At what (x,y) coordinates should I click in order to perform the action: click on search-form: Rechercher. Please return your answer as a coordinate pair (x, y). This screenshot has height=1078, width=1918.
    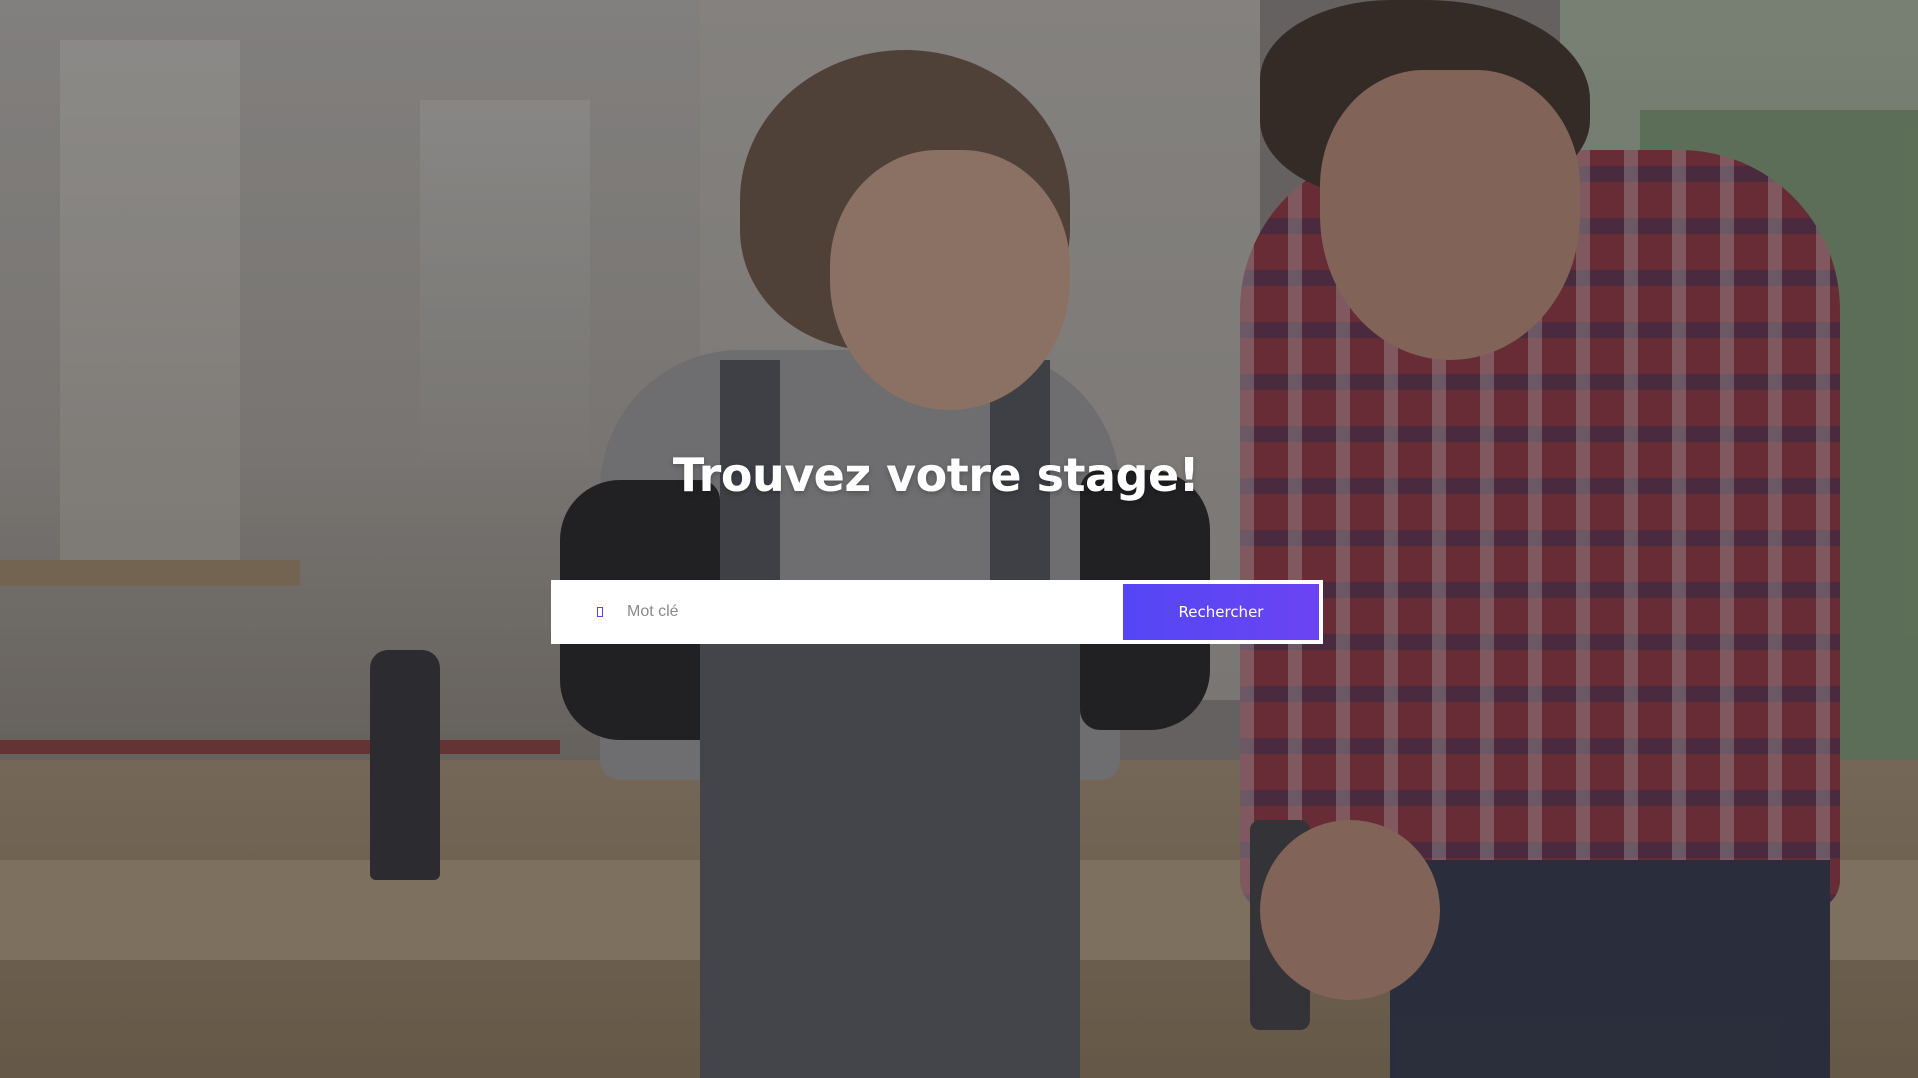
    Looking at the image, I should click on (937, 612).